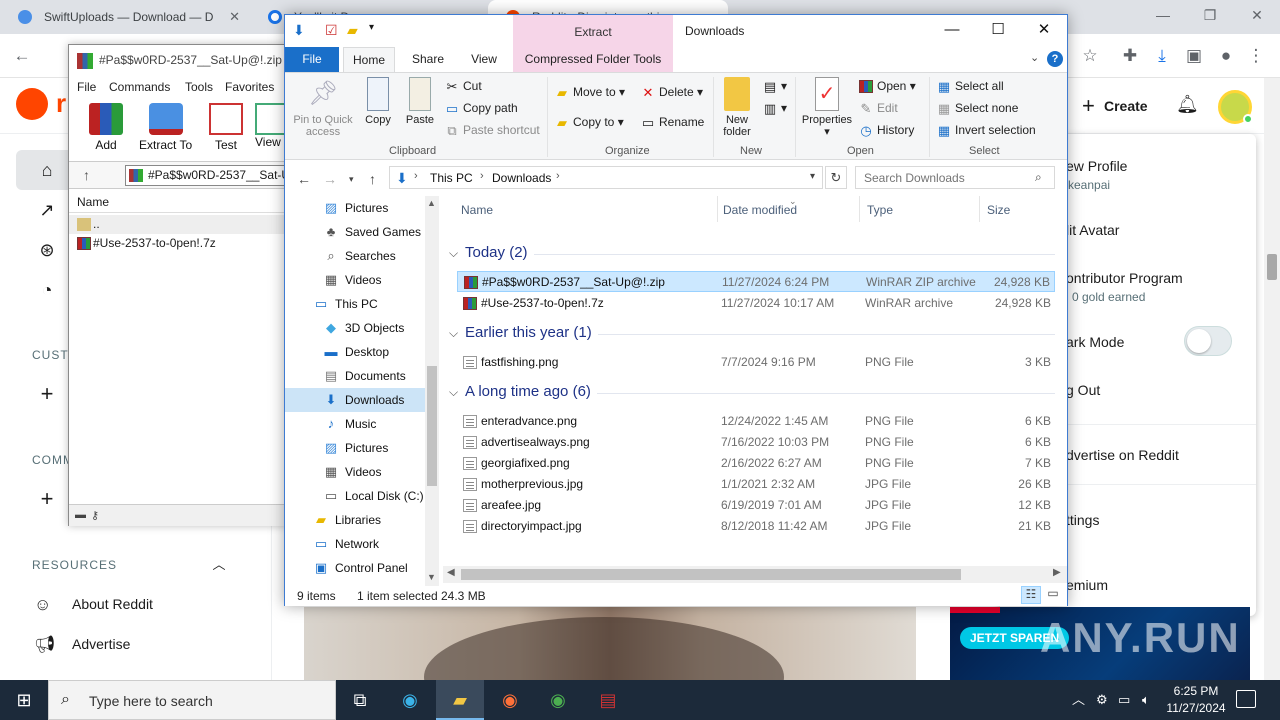 The width and height of the screenshot is (1280, 720). What do you see at coordinates (420, 101) in the screenshot?
I see `paste-button: Paste` at bounding box center [420, 101].